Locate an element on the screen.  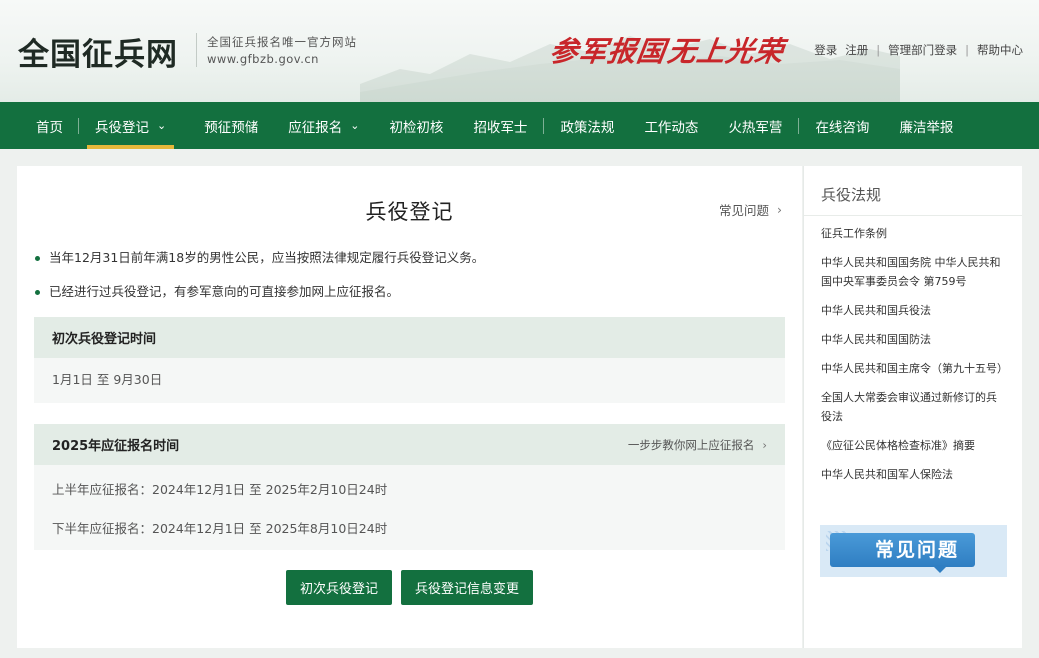
nav-label: 初检初核 is located at coordinates (416, 127).